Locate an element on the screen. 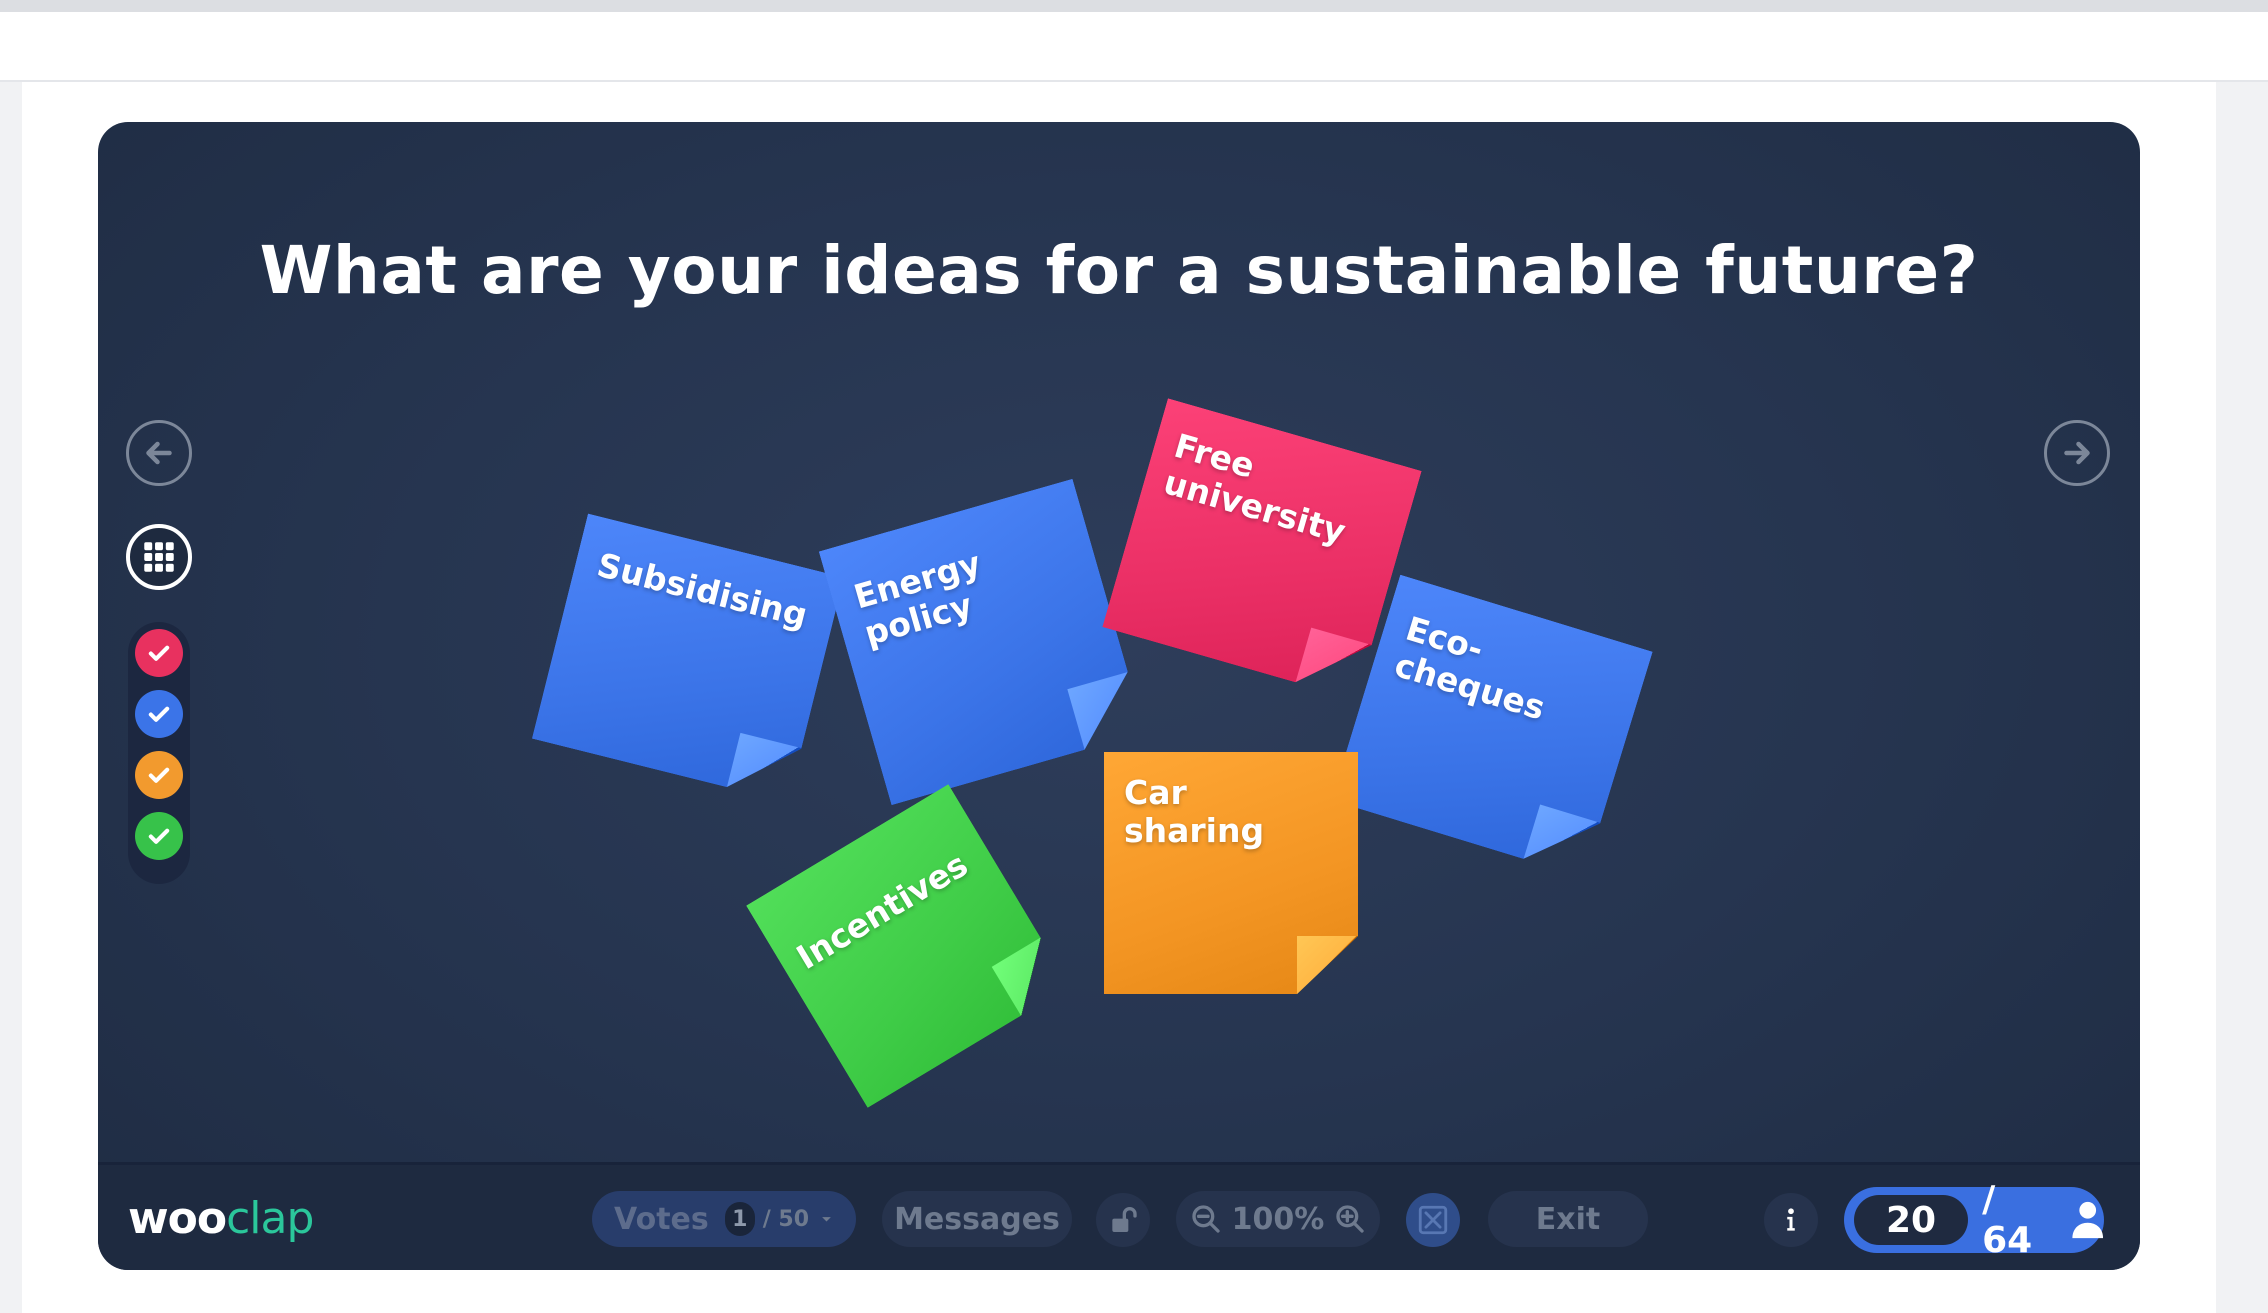  idea-note-eco-cheques: Eco-cheques is located at coordinates (1491, 726).